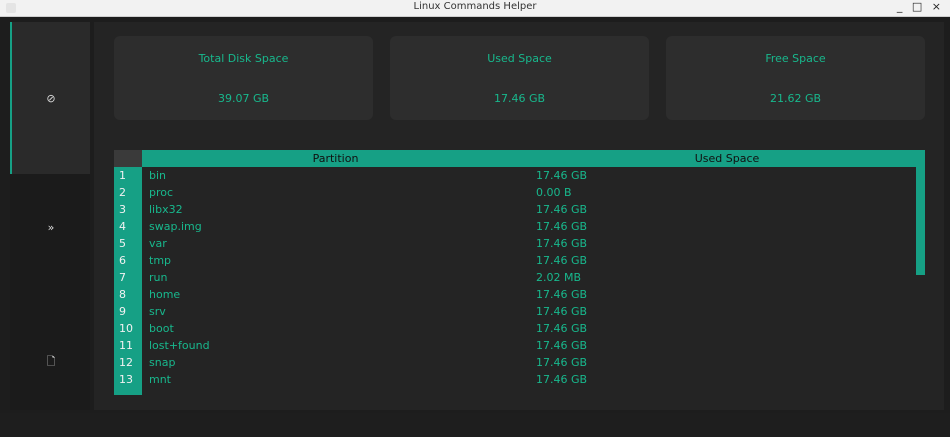  What do you see at coordinates (126, 379) in the screenshot?
I see `row-number: 13` at bounding box center [126, 379].